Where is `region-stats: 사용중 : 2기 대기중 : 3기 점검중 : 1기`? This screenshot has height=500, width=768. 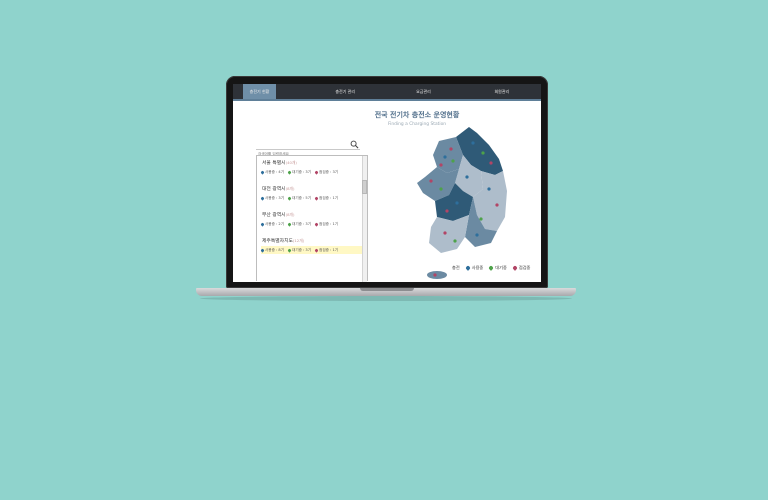
region-stats: 사용중 : 2기 대기중 : 3기 점검중 : 1기 is located at coordinates (312, 224).